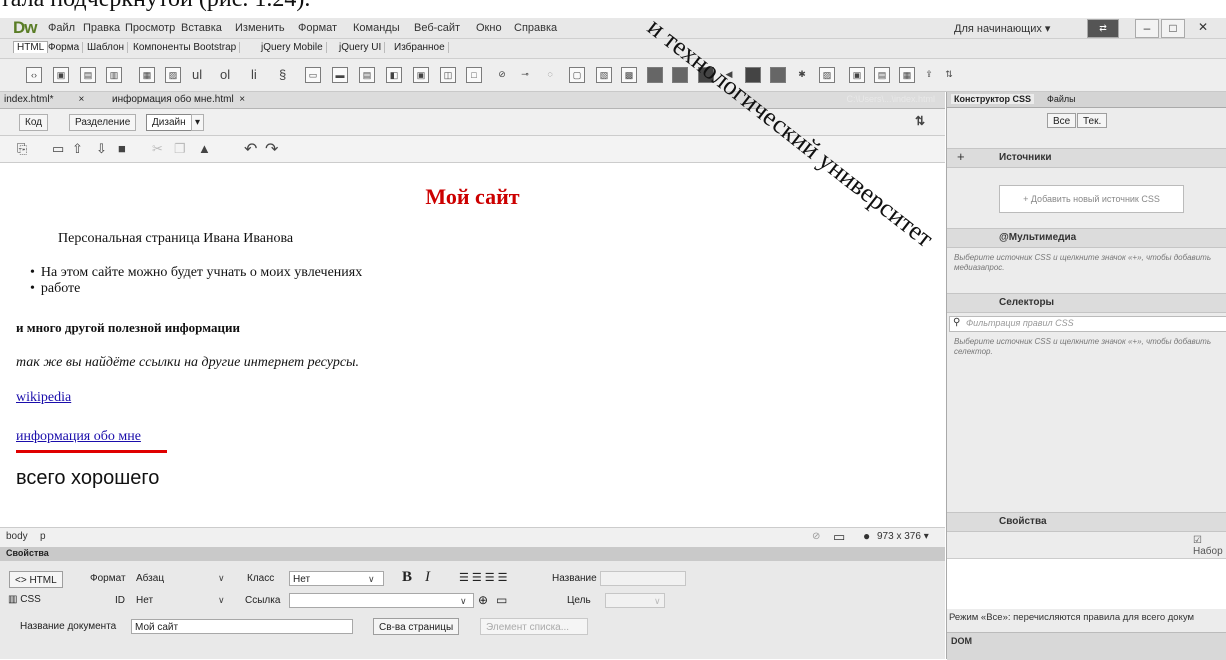 The width and height of the screenshot is (1226, 660). I want to click on tag-body: body, so click(17, 536).